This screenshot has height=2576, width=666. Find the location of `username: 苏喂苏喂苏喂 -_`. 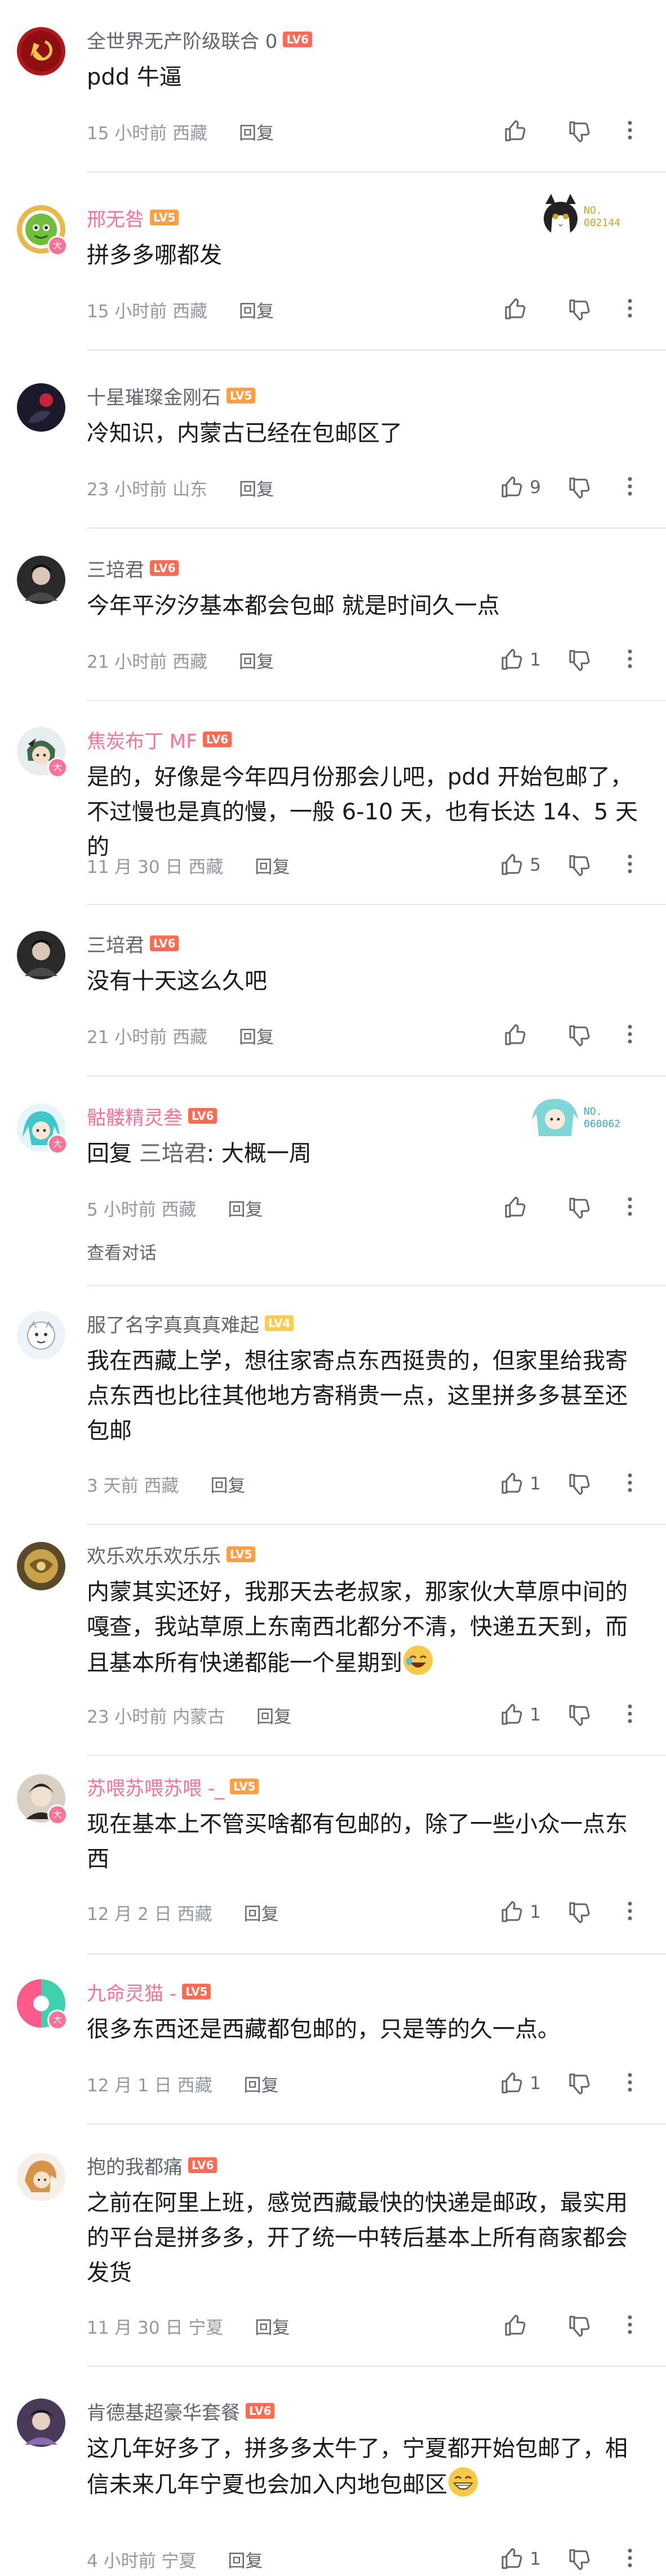

username: 苏喂苏喂苏喂 -_ is located at coordinates (155, 1787).